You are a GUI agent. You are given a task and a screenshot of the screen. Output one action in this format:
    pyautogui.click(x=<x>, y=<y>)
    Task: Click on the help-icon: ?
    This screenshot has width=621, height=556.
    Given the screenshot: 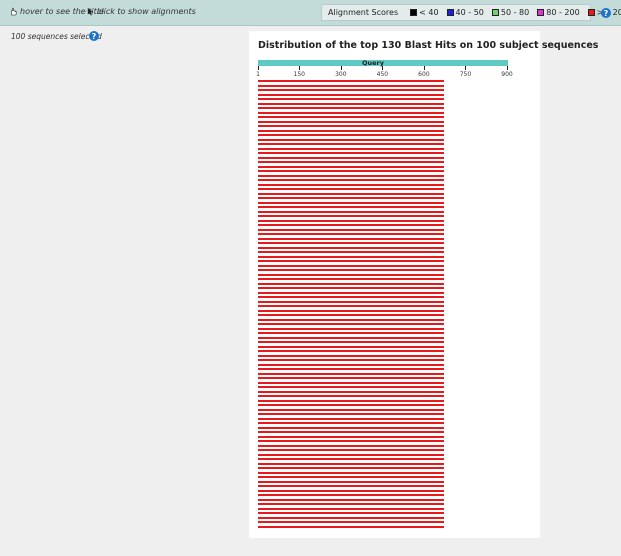 What is the action you would take?
    pyautogui.click(x=606, y=13)
    